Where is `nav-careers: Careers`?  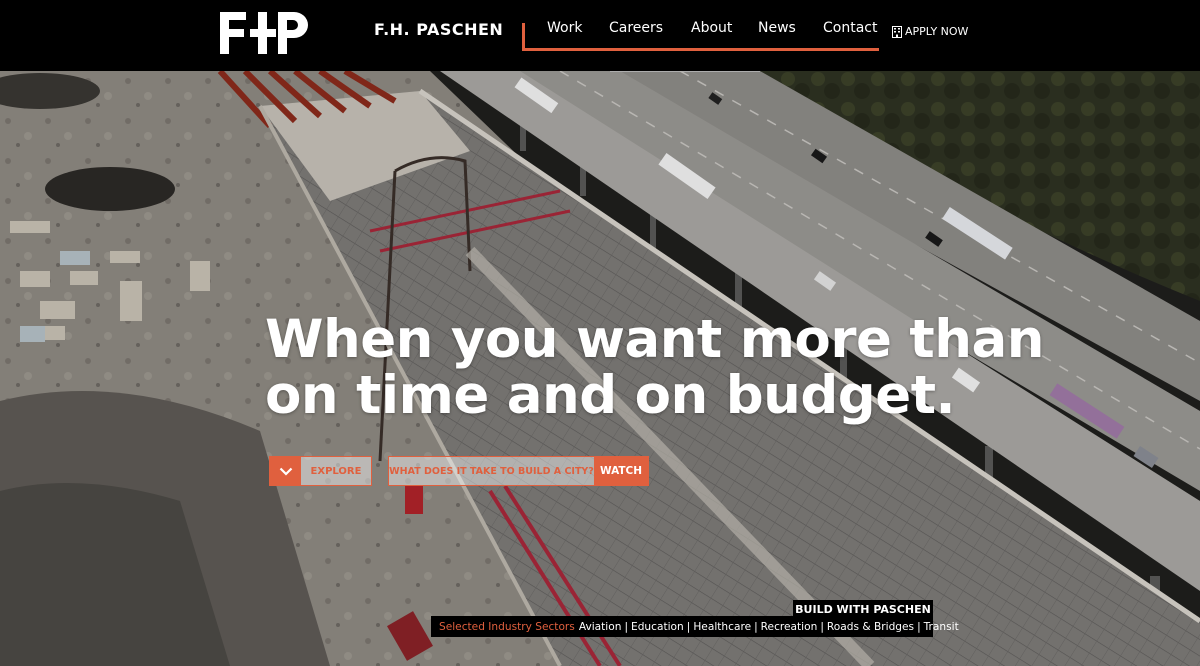
nav-careers: Careers is located at coordinates (639, 28).